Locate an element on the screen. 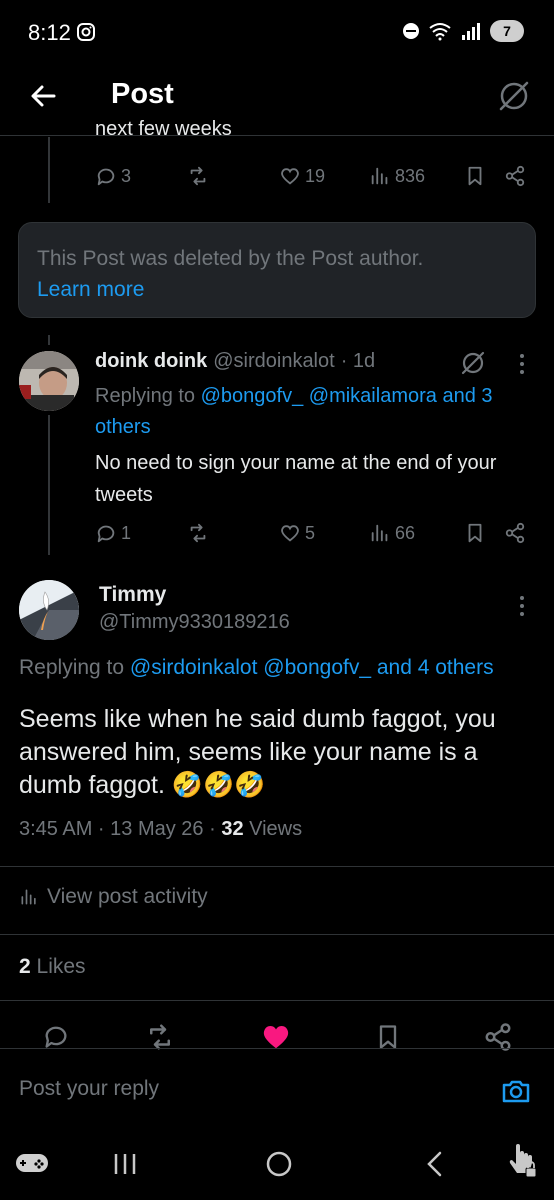 The image size is (554, 1200). reply-button: 3 is located at coordinates (141, 176).